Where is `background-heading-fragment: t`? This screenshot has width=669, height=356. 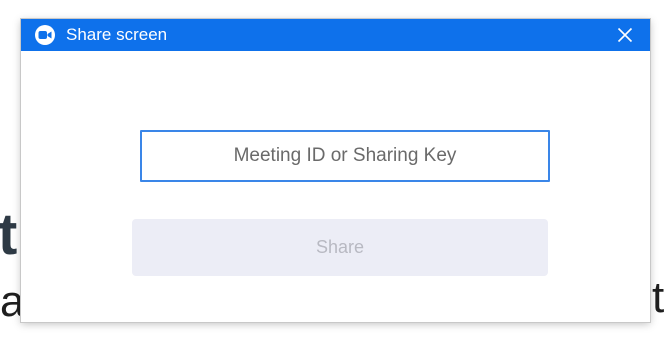 background-heading-fragment: t is located at coordinates (9, 234).